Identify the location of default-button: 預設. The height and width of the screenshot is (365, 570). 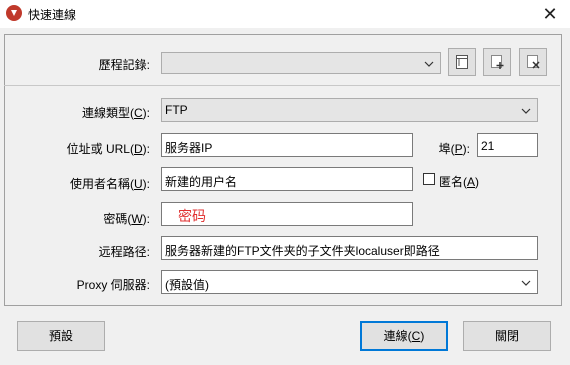
(61, 336).